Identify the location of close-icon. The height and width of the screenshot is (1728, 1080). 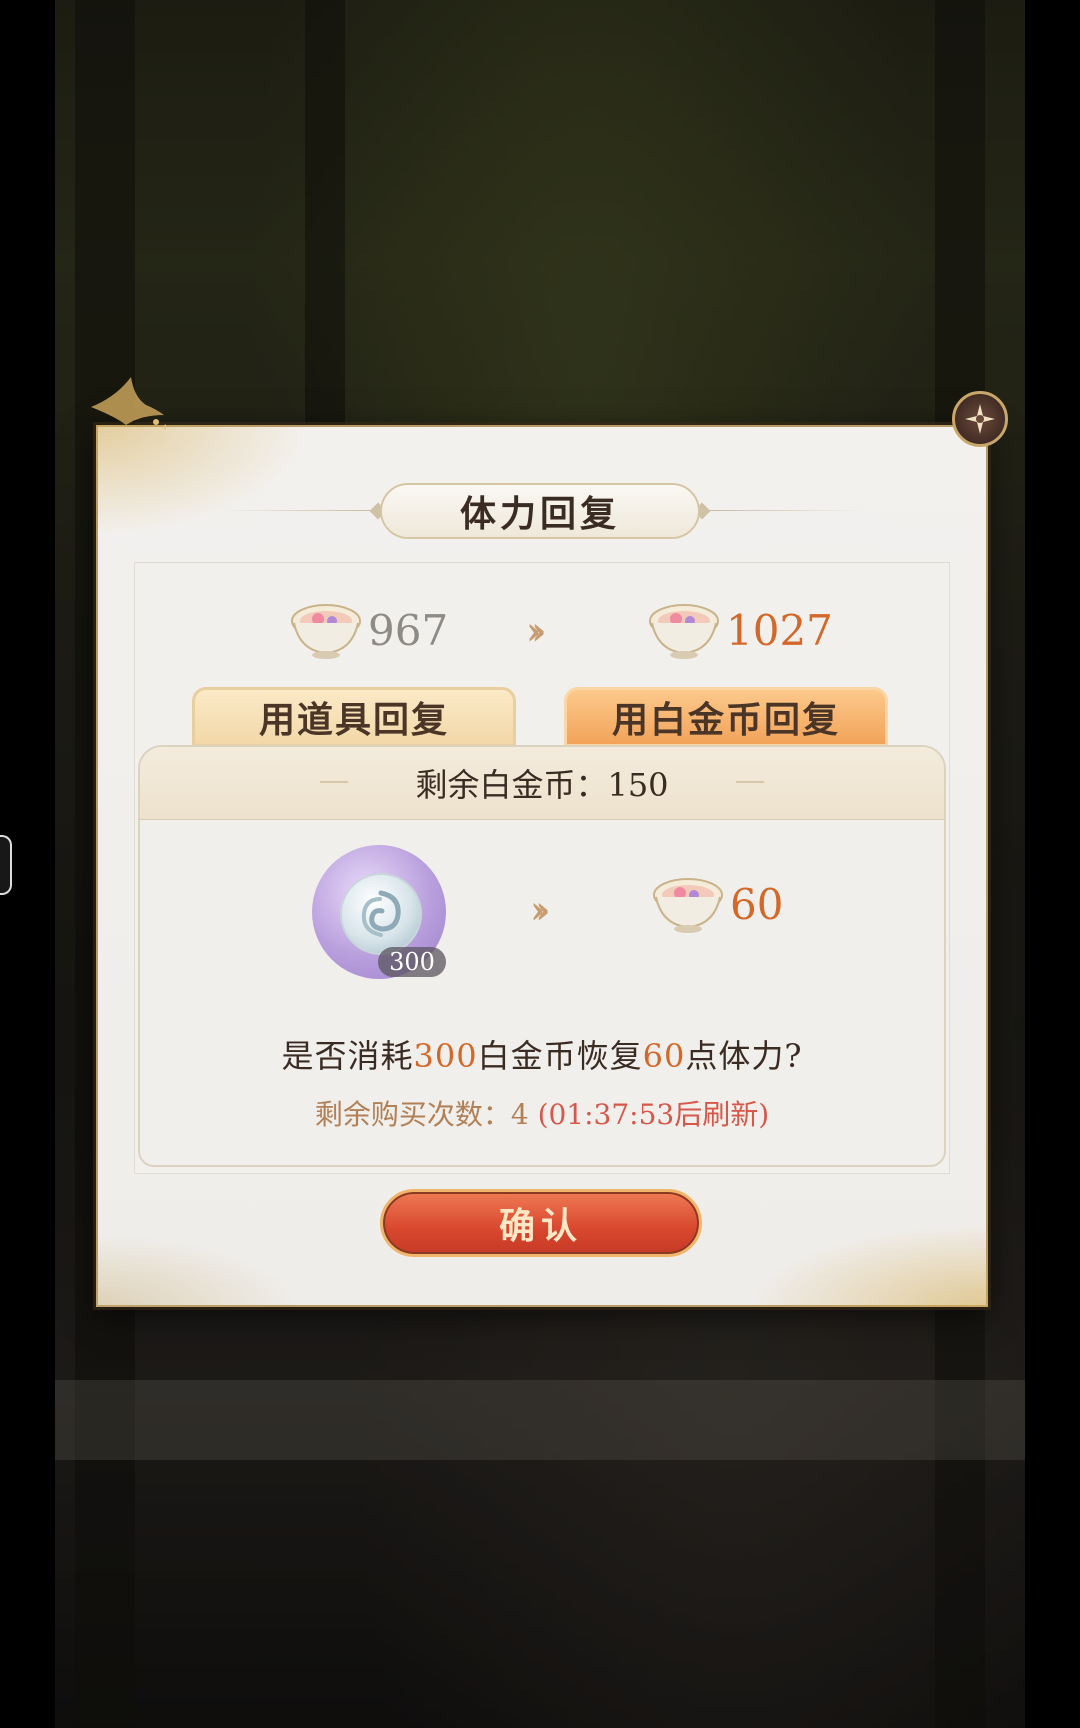
(980, 419).